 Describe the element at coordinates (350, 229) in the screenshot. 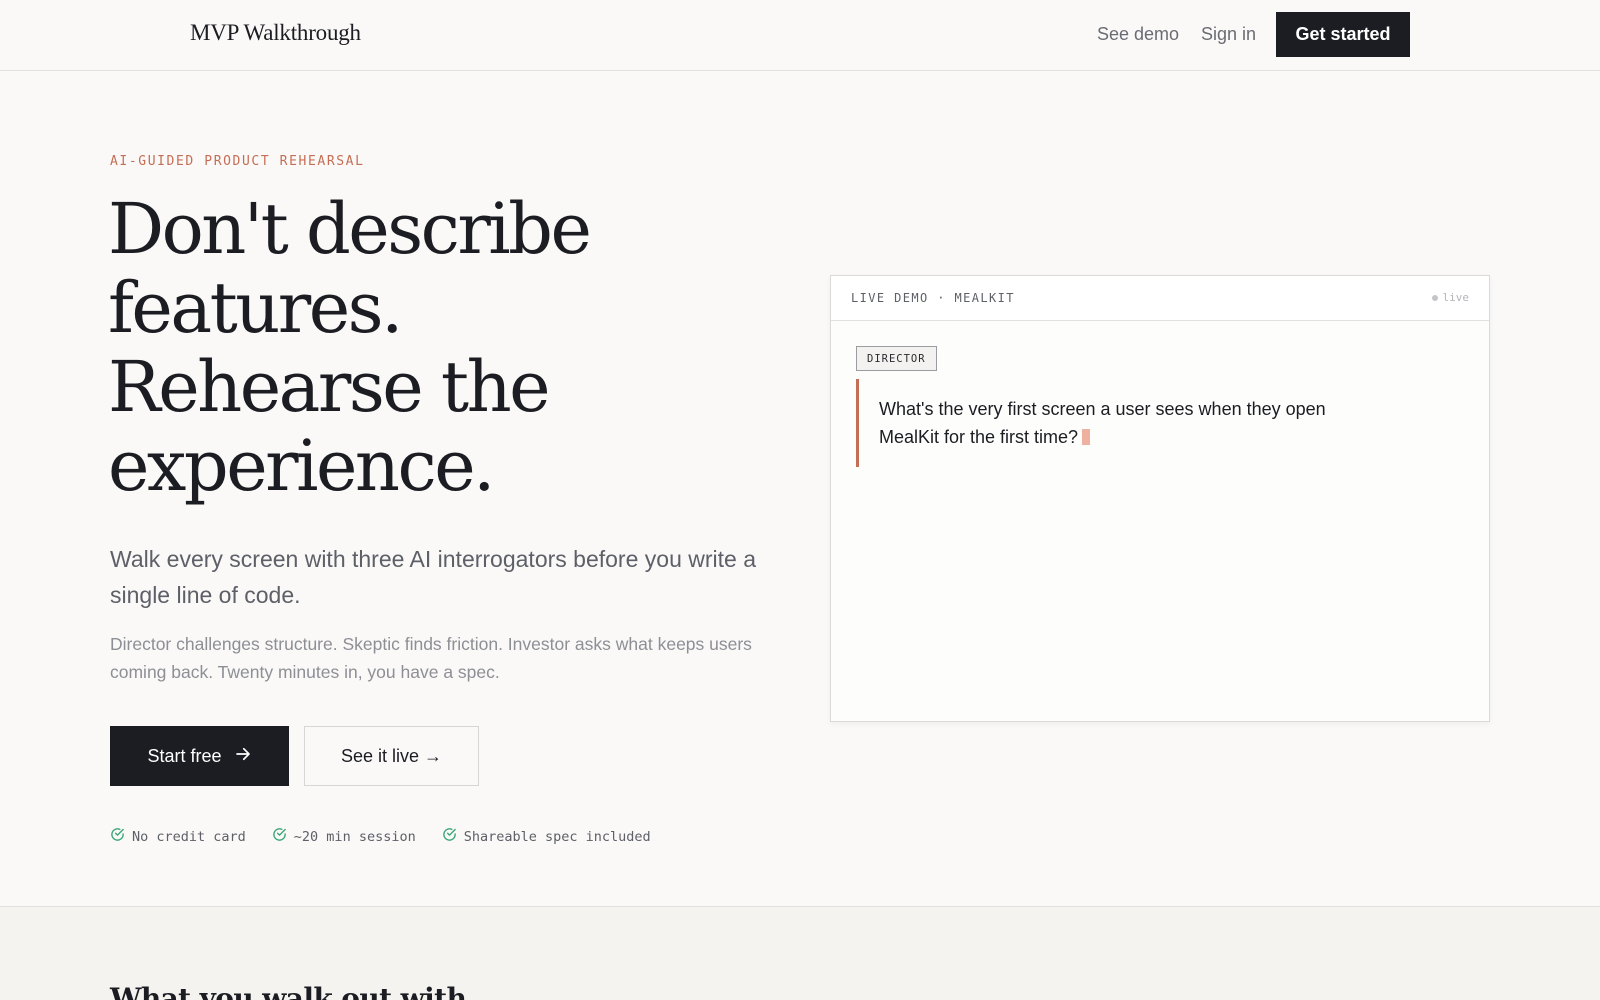

I see `headline-line: Don't describe` at that location.